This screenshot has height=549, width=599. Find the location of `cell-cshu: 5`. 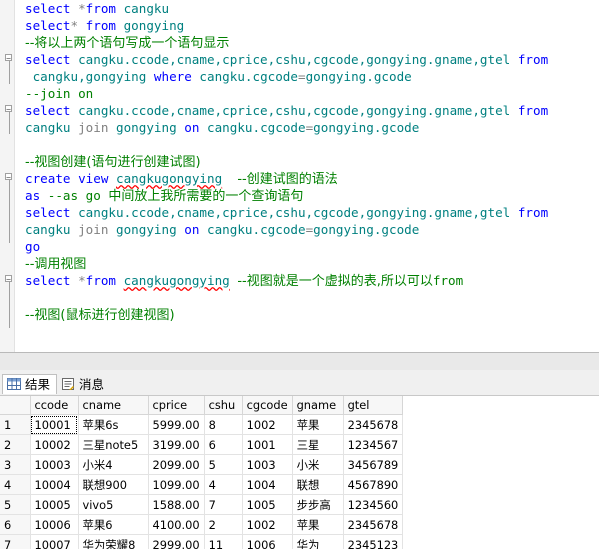

cell-cshu: 5 is located at coordinates (223, 464).